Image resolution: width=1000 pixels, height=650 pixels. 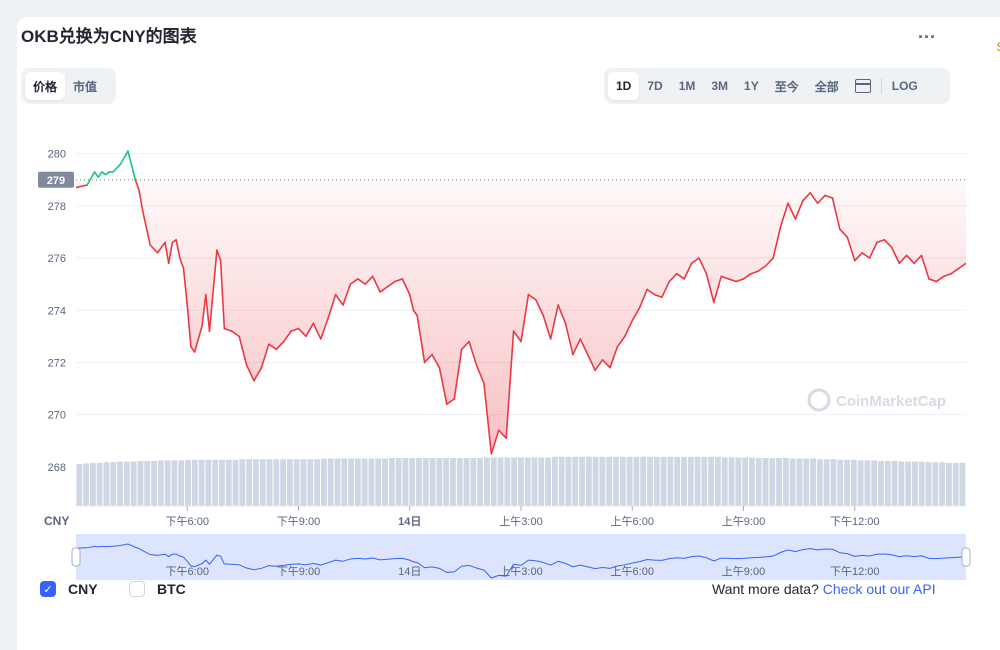 What do you see at coordinates (743, 571) in the screenshot?
I see `navigator-tick-label: 上午9:00` at bounding box center [743, 571].